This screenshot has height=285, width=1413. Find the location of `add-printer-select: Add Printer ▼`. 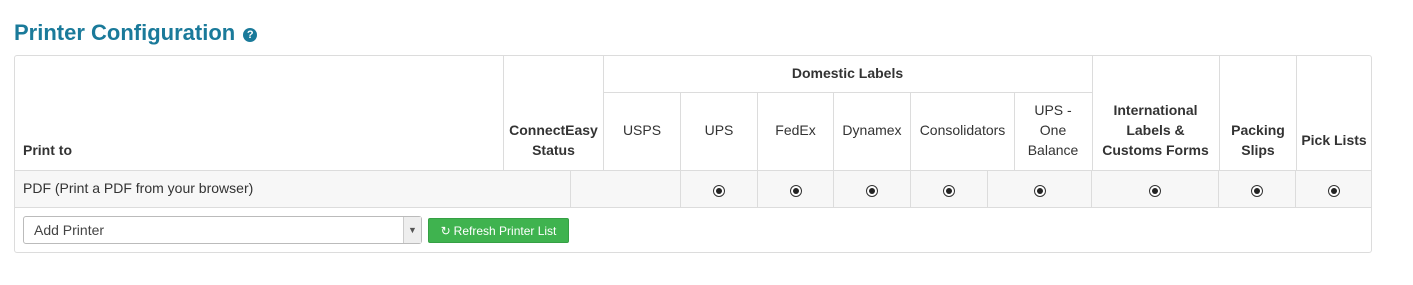

add-printer-select: Add Printer ▼ is located at coordinates (222, 230).